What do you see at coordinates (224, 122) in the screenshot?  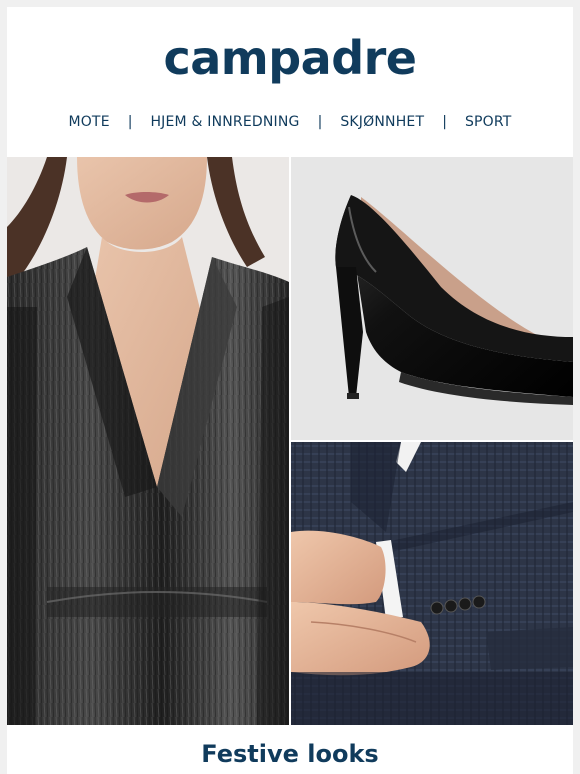 I see `nav-item-hjem-innredning: HJEM & INNREDNING` at bounding box center [224, 122].